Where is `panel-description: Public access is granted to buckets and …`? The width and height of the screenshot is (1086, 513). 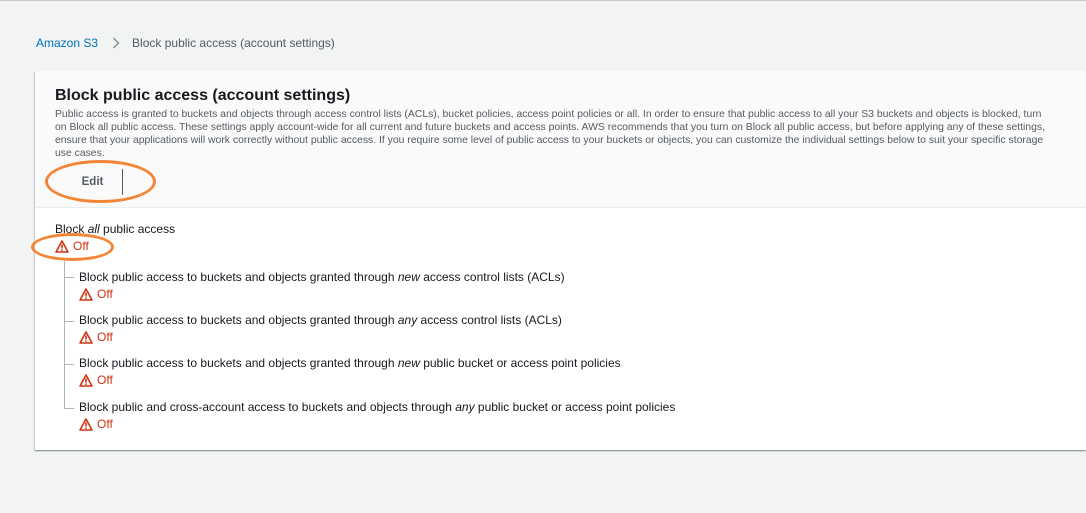 panel-description: Public access is granted to buckets and … is located at coordinates (550, 134).